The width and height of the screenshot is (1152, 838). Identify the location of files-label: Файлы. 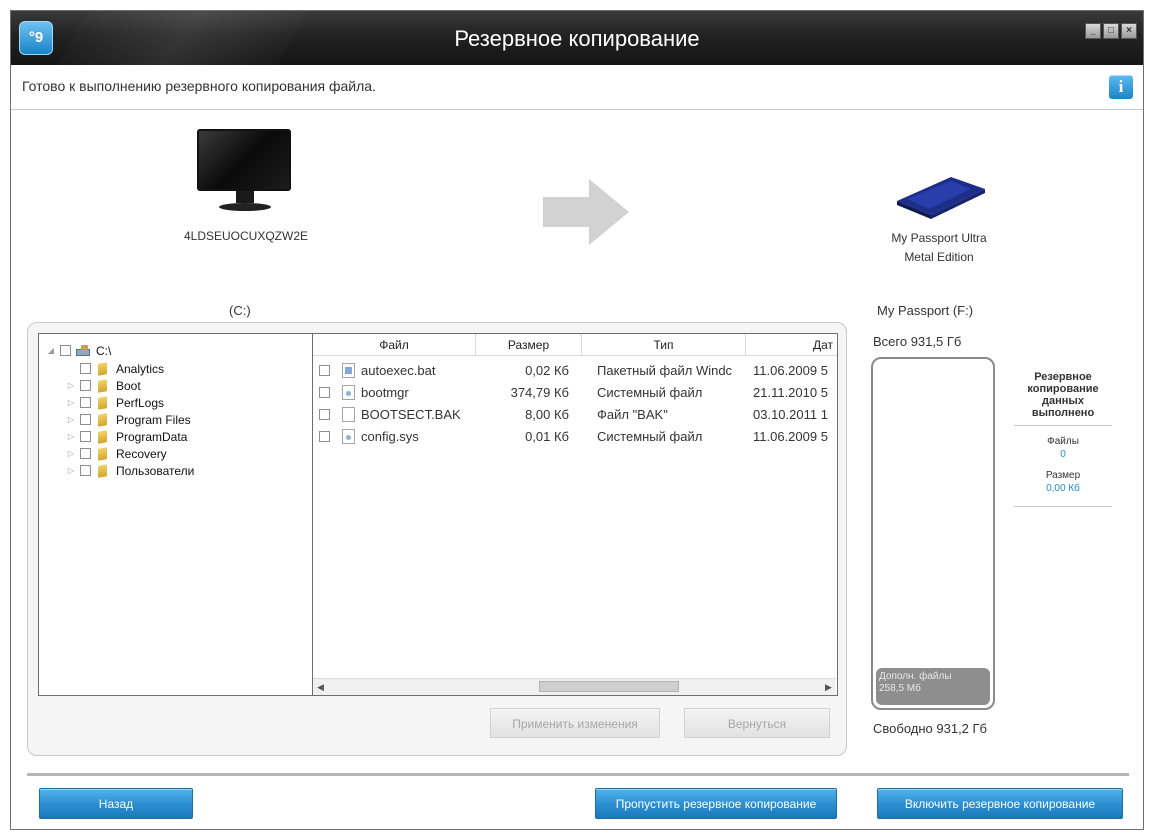
(1063, 441).